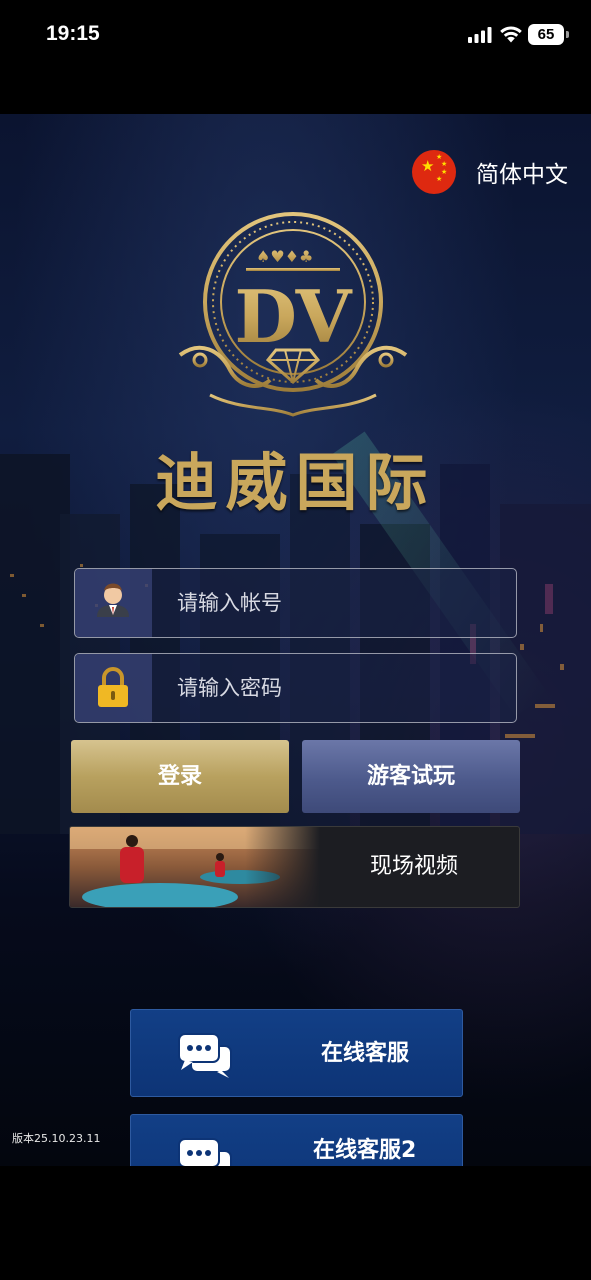 The image size is (591, 1280). What do you see at coordinates (295, 1223) in the screenshot?
I see `bottom-safe-area` at bounding box center [295, 1223].